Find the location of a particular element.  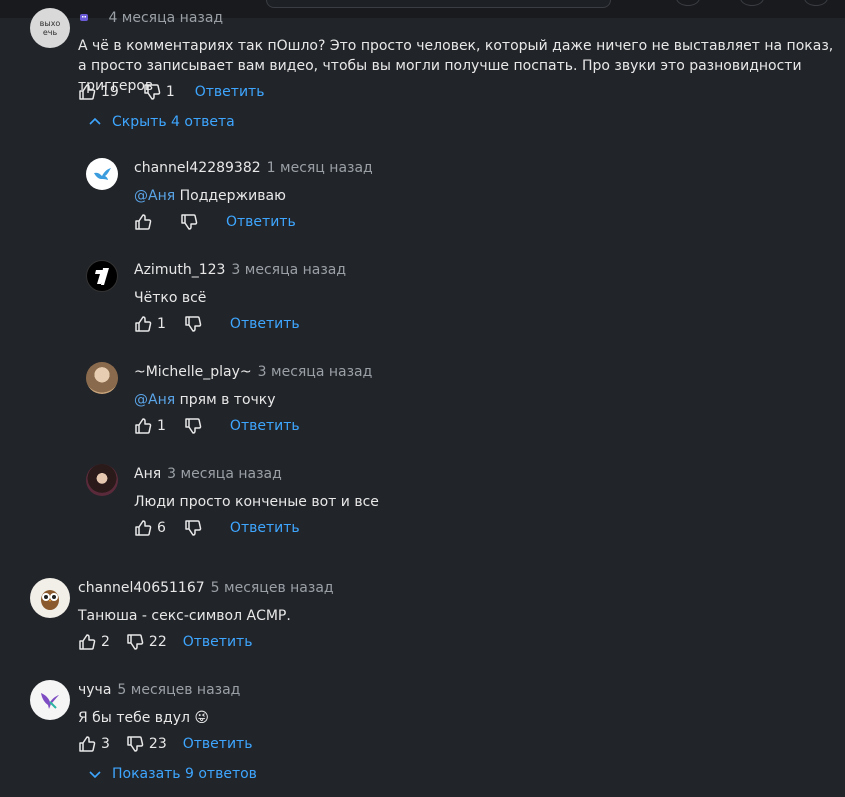

reply-meta: Azimuth_123 3 месяца назад is located at coordinates (240, 270).